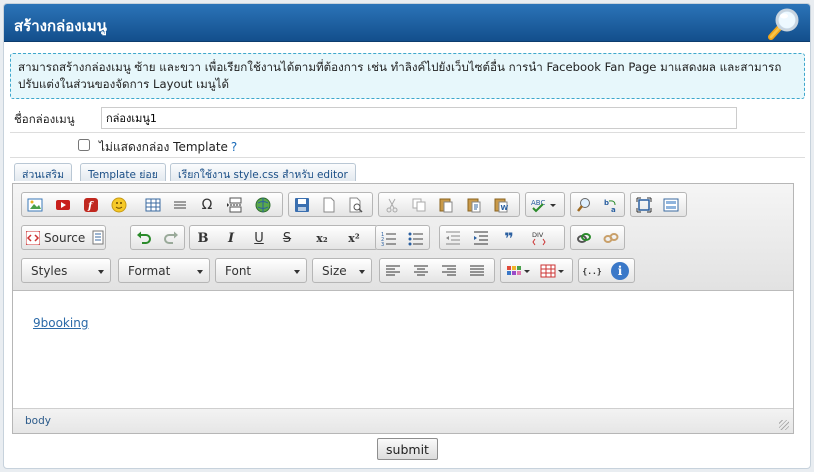  I want to click on redo-icon, so click(171, 238).